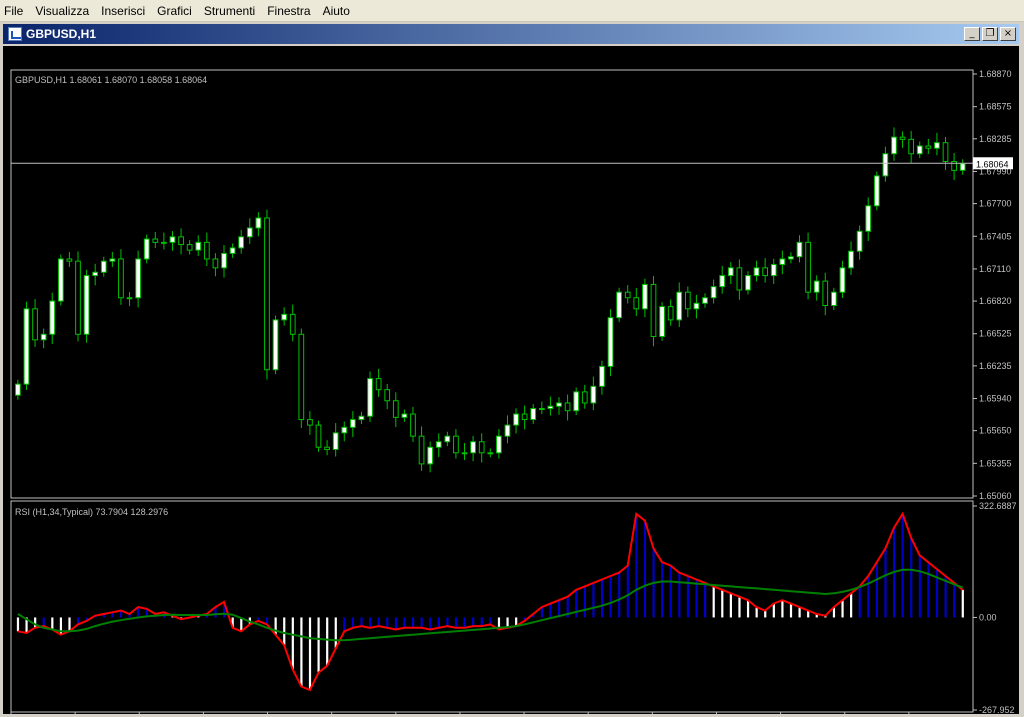 The width and height of the screenshot is (1024, 717). I want to click on current-price-label: 1.68064, so click(992, 164).